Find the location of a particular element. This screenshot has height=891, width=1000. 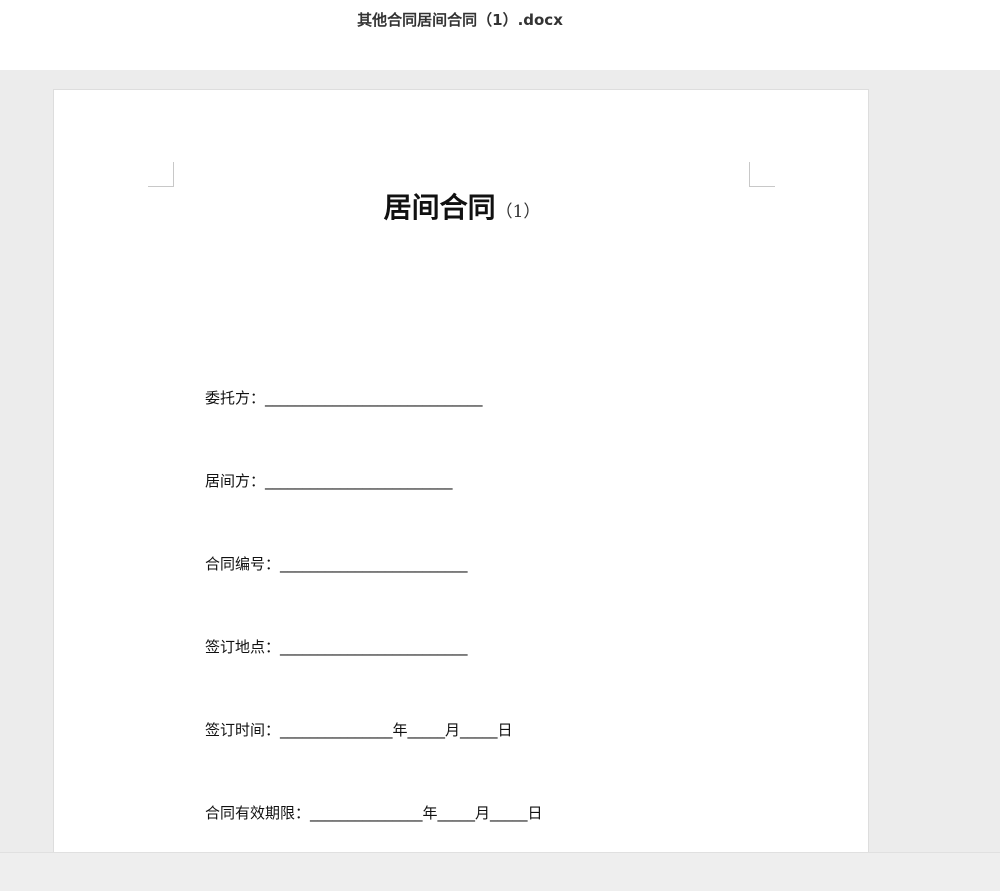

document-title: 居间合同（1） is located at coordinates (462, 206).